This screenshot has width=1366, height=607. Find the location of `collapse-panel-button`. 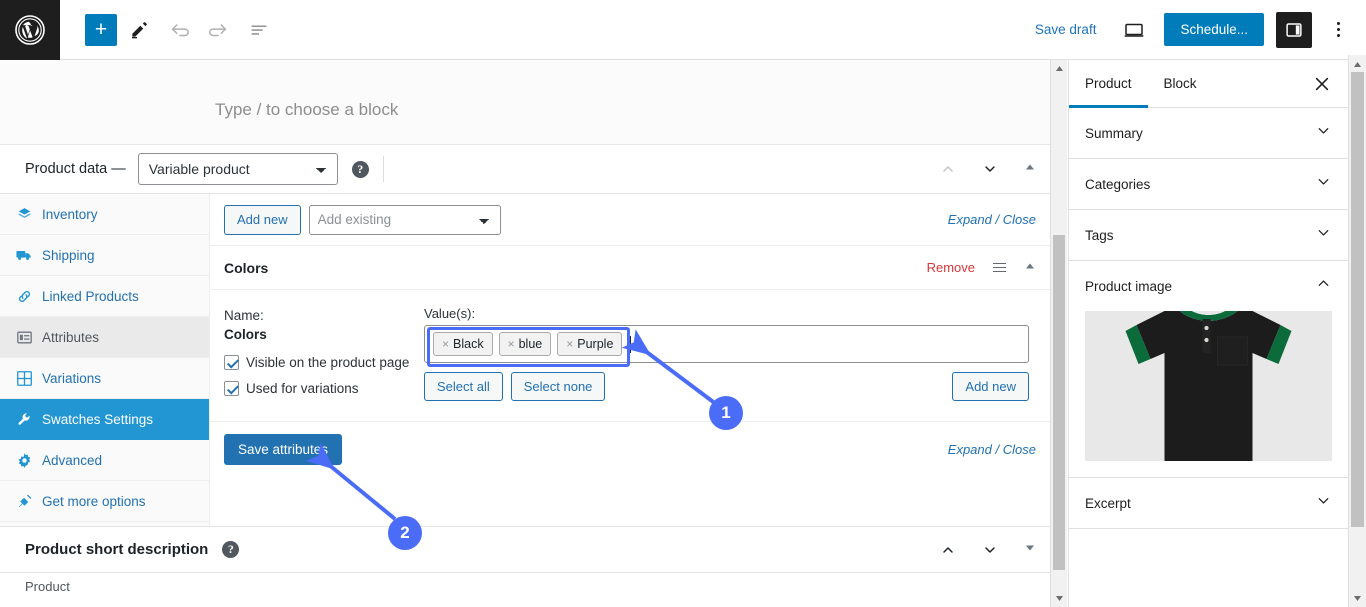

collapse-panel-button is located at coordinates (1030, 169).